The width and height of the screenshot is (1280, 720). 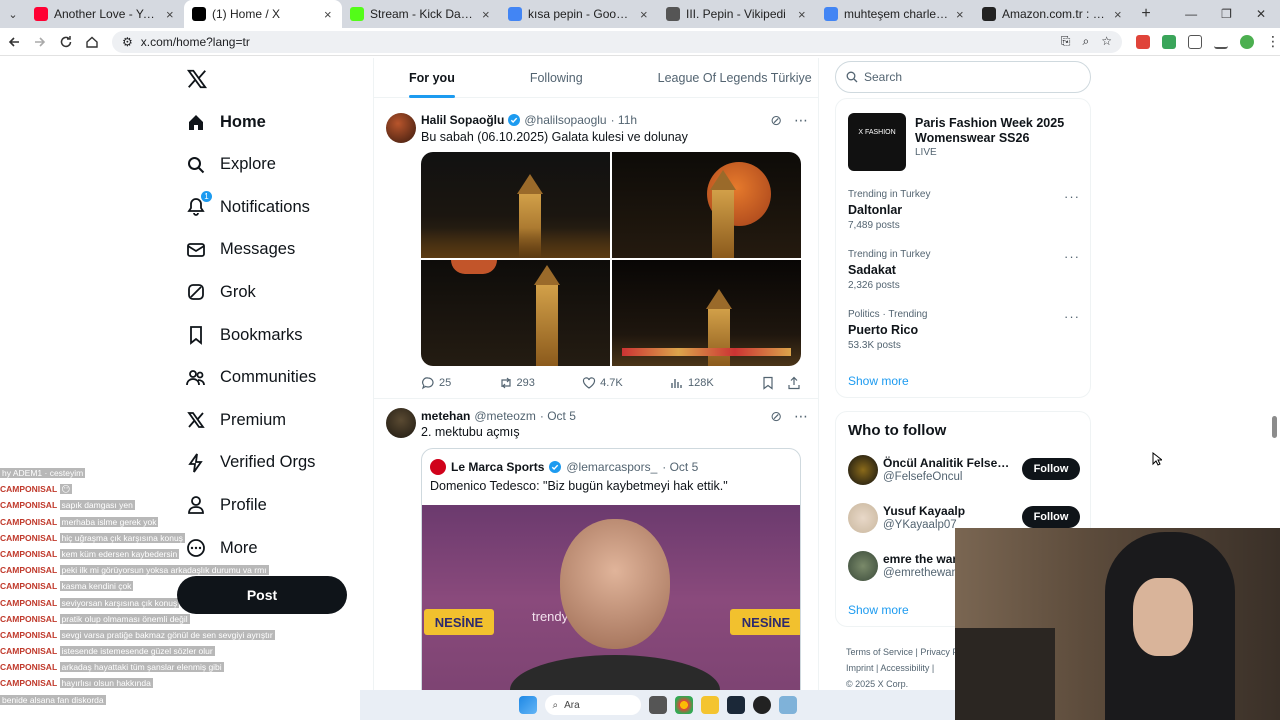 I want to click on reply-button: 25, so click(x=436, y=383).